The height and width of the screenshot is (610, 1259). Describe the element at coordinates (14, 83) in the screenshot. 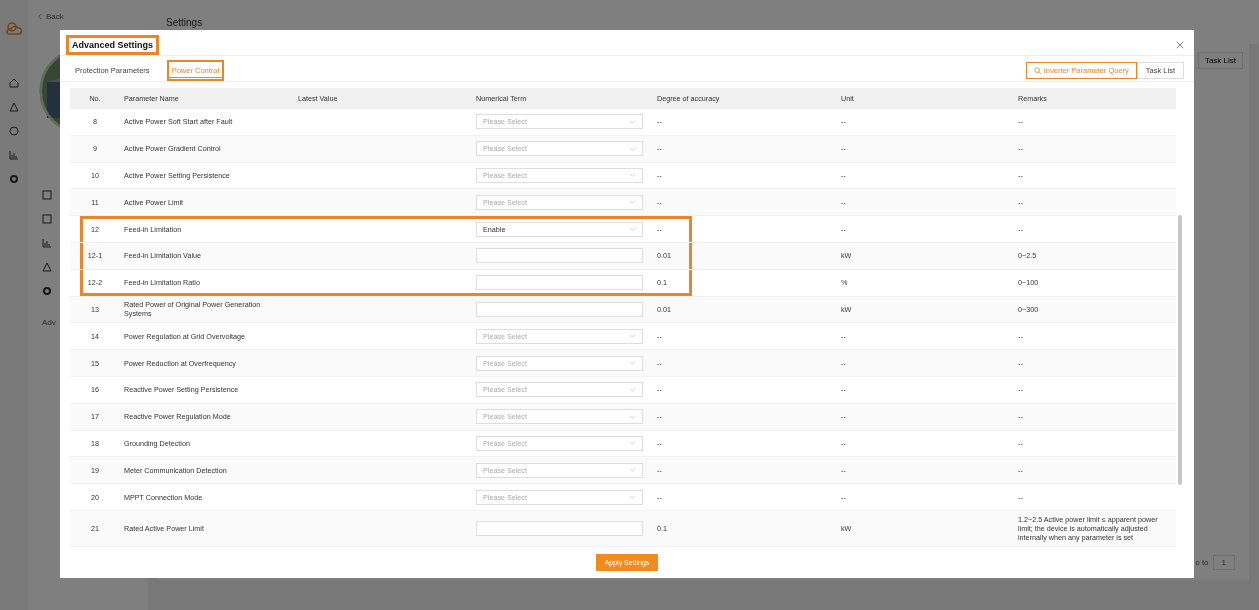

I see `house-icon` at that location.